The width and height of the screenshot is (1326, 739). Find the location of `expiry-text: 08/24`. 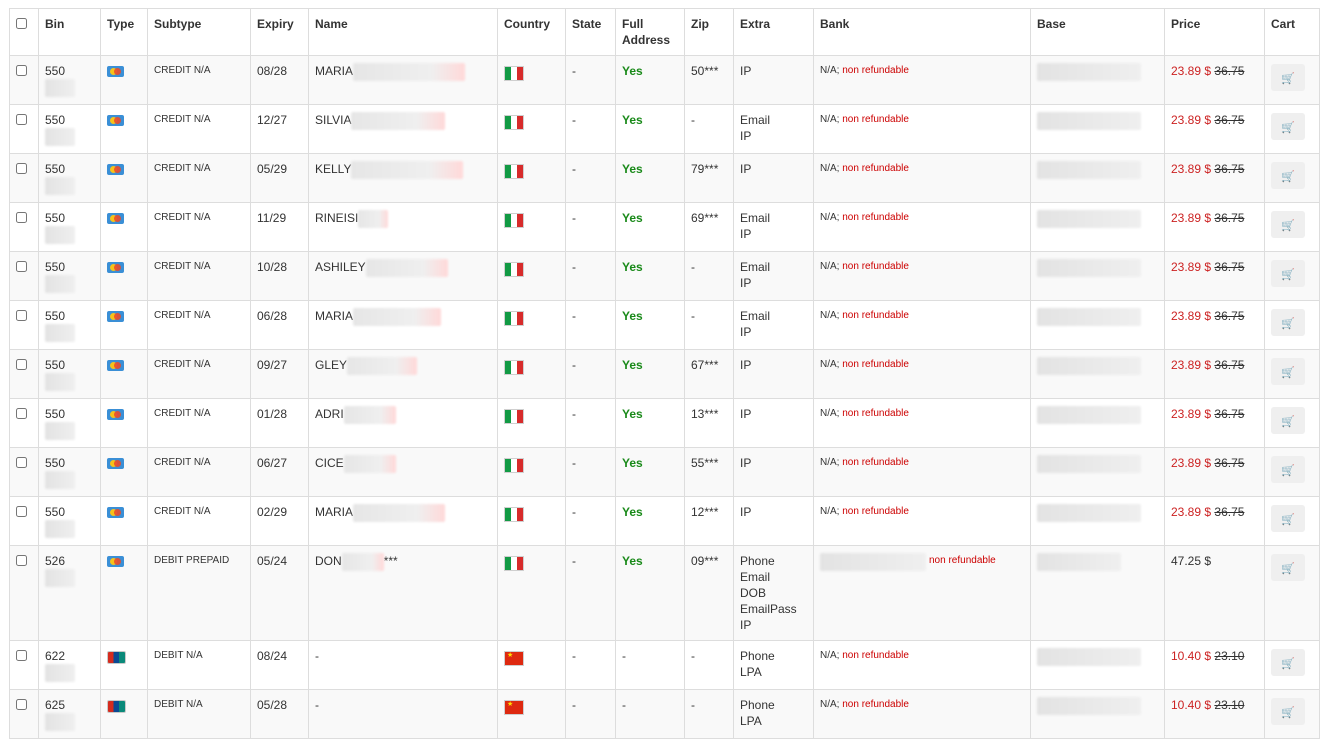

expiry-text: 08/24 is located at coordinates (272, 656).